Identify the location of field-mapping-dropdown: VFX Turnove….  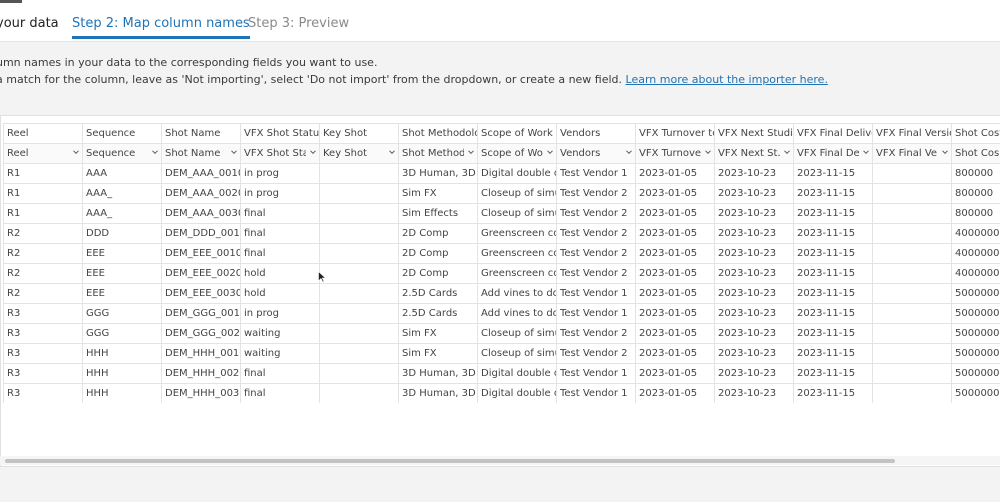
(675, 153).